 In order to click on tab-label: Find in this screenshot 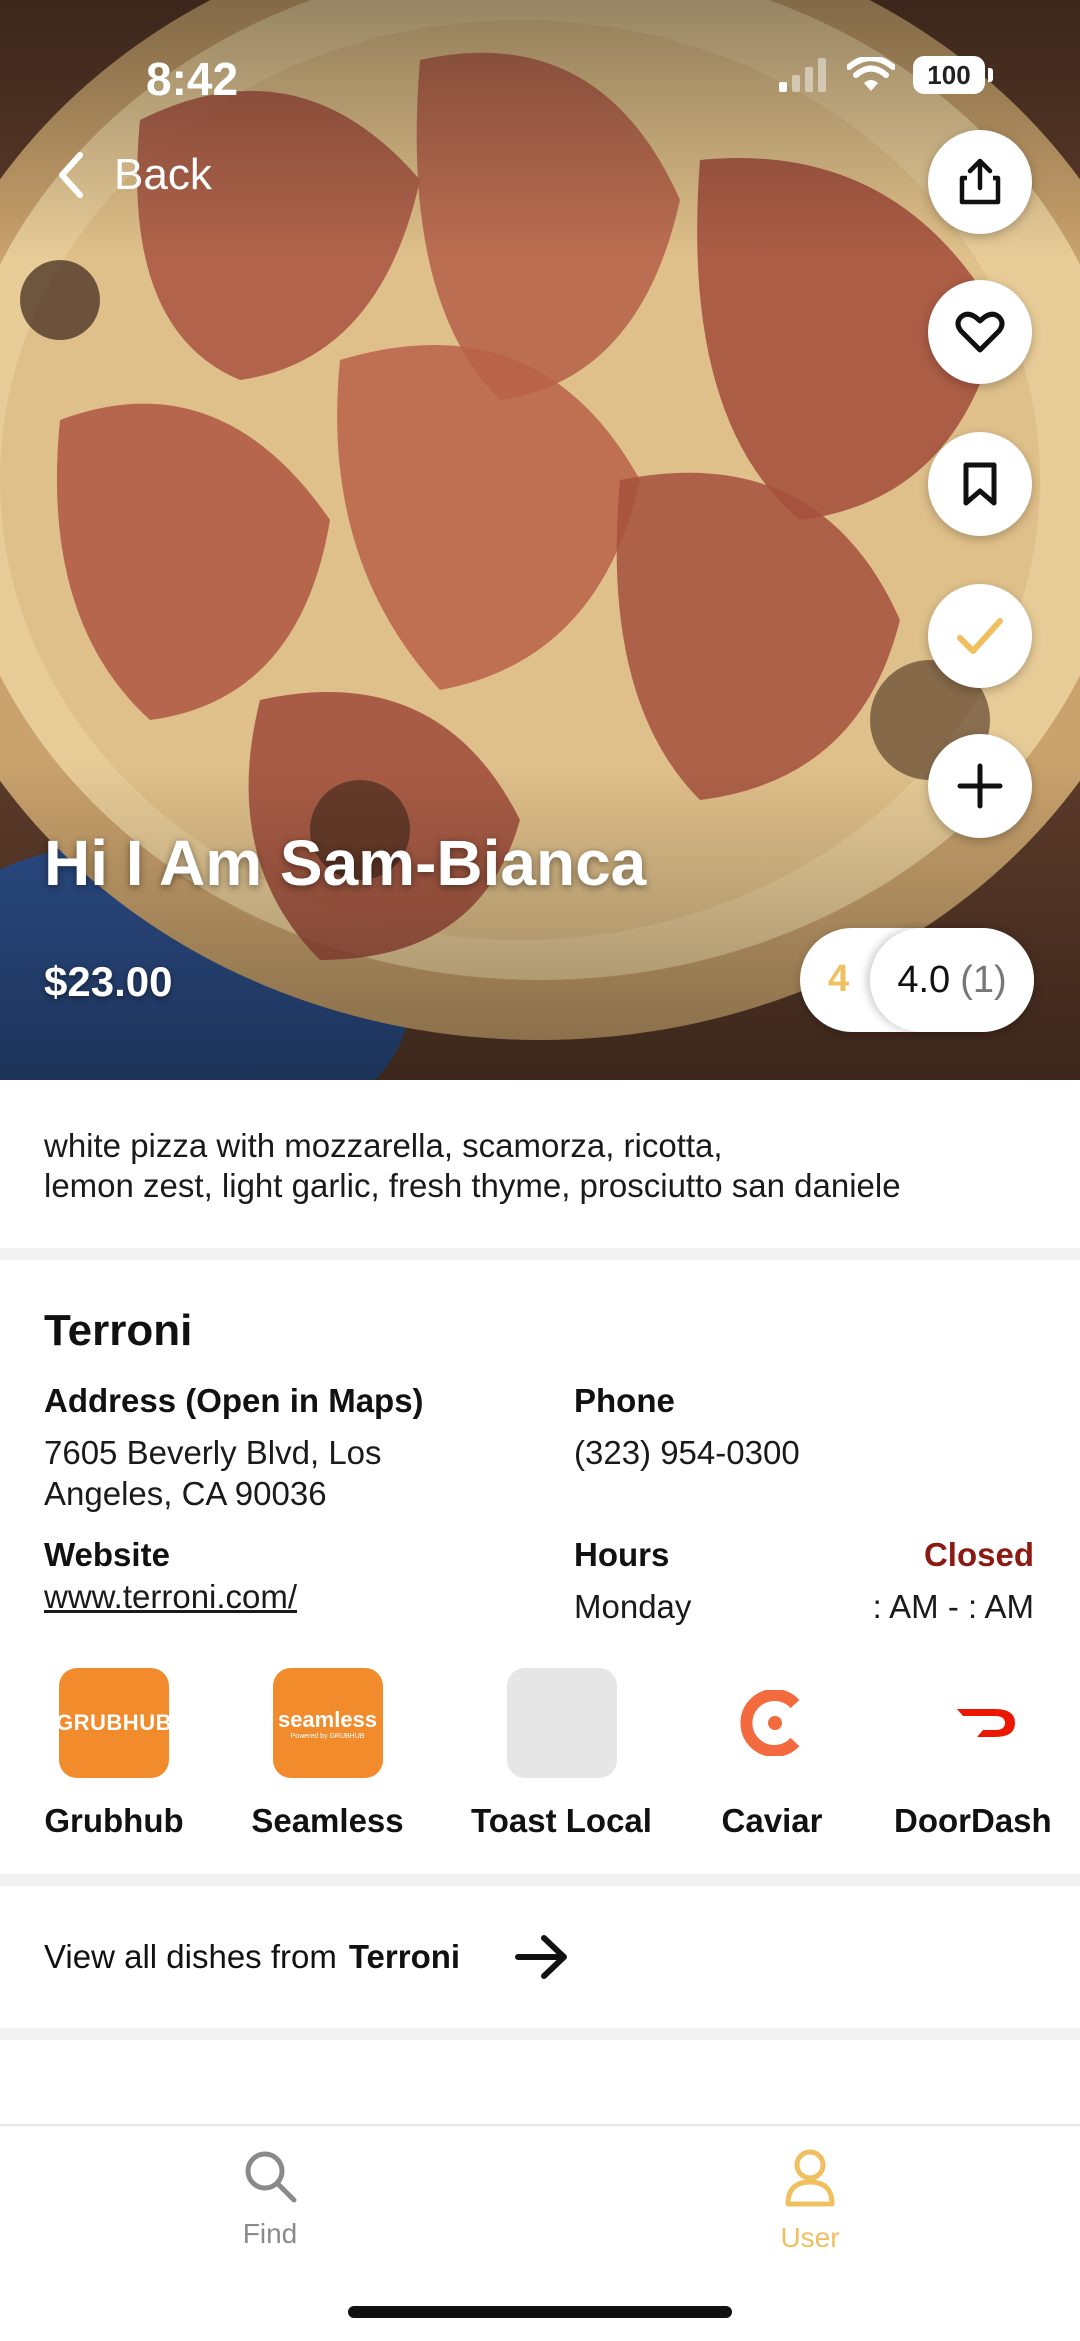, I will do `click(270, 2233)`.